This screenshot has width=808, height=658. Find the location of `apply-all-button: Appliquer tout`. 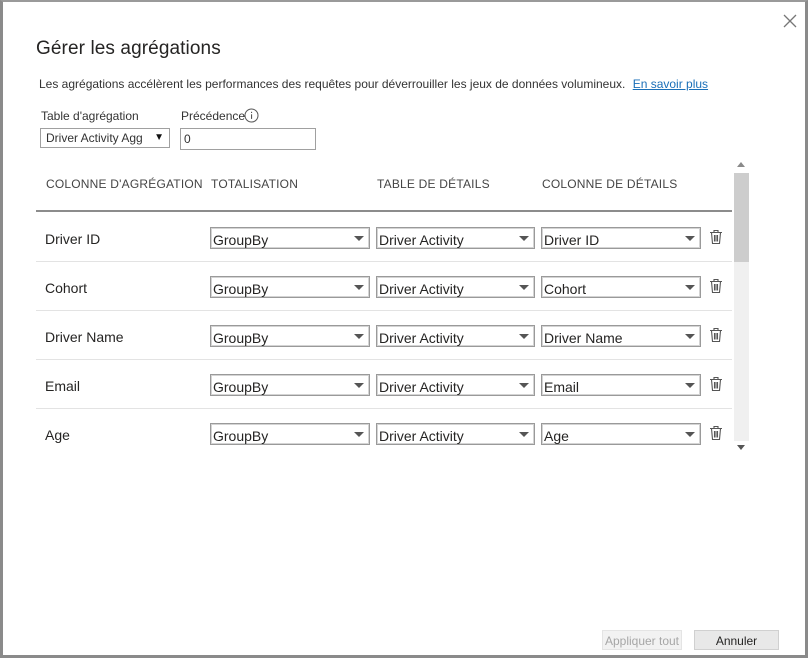

apply-all-button: Appliquer tout is located at coordinates (642, 640).